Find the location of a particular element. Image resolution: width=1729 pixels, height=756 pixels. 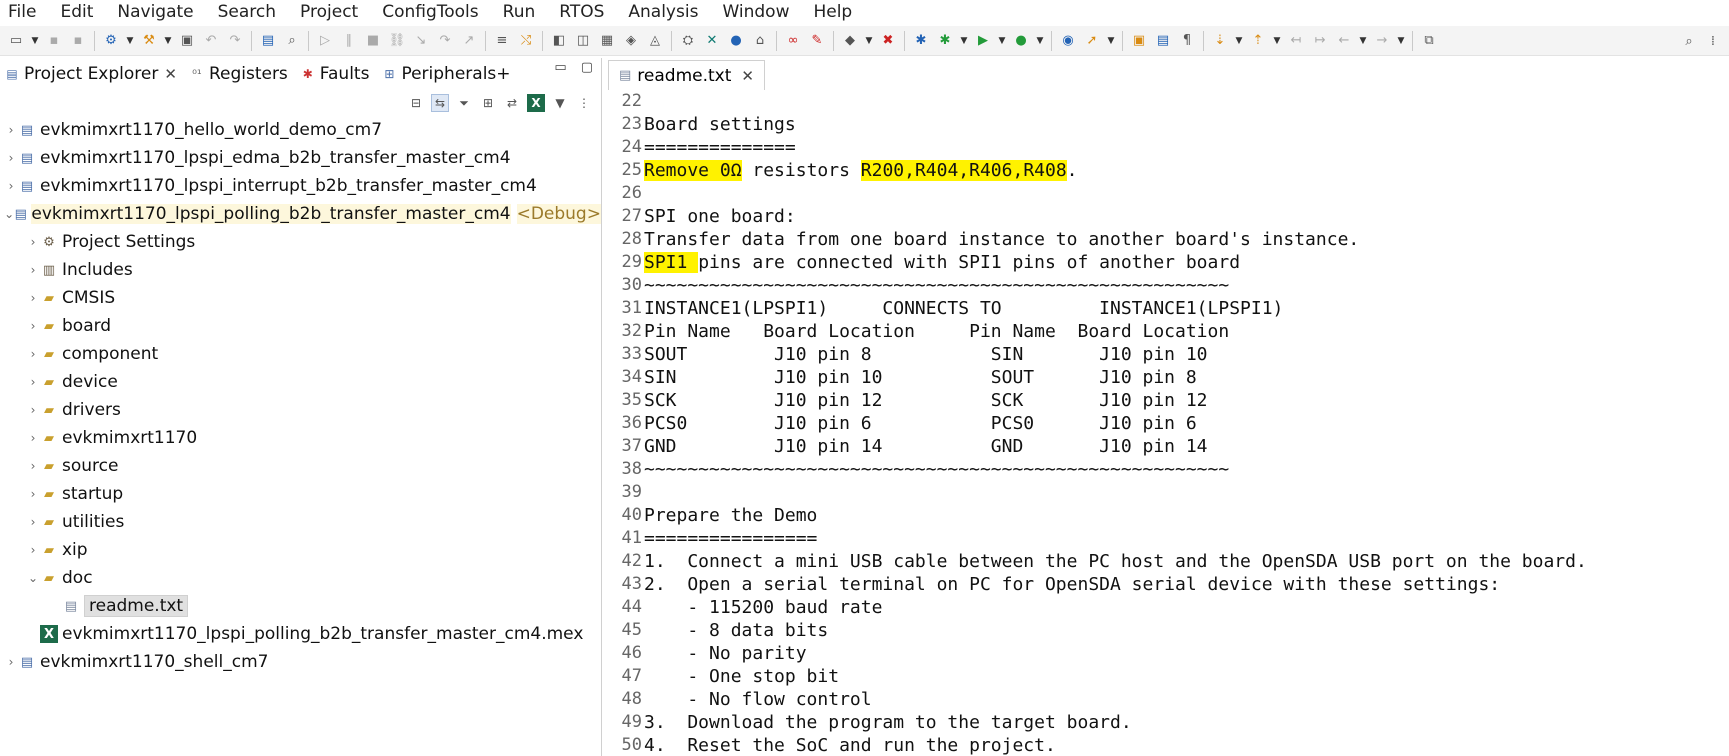

save-all-icon: ▪ is located at coordinates (78, 41).